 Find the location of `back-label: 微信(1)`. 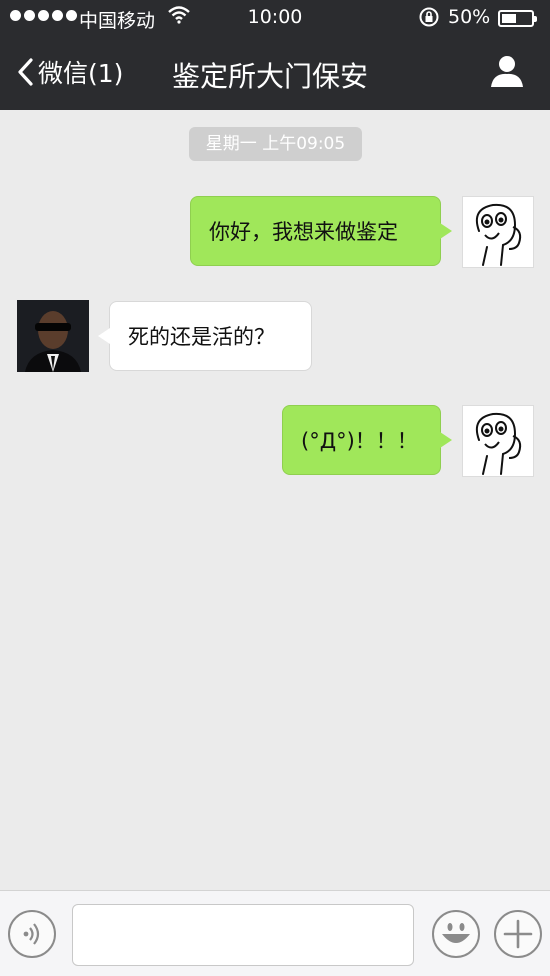

back-label: 微信(1) is located at coordinates (81, 73).